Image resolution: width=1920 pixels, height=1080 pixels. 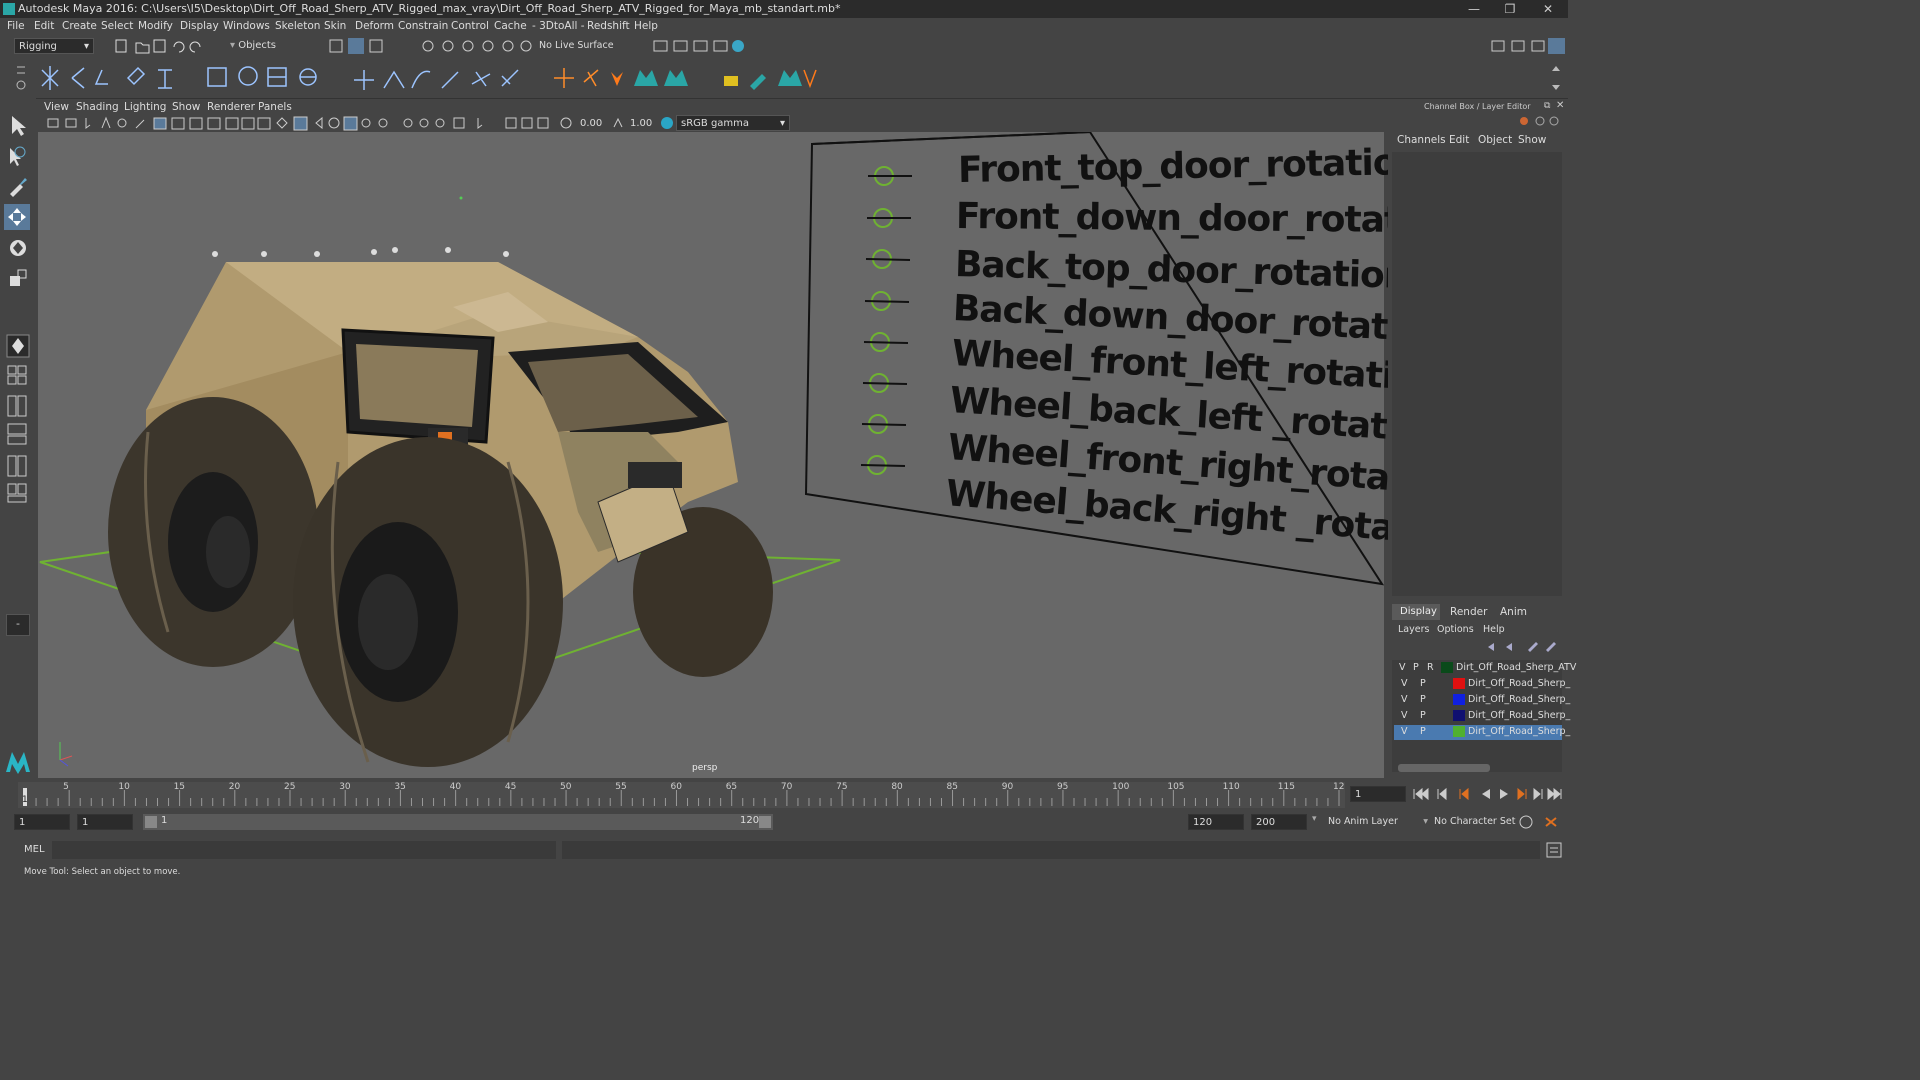 What do you see at coordinates (275, 107) in the screenshot?
I see `vp-menu-panels: Panels` at bounding box center [275, 107].